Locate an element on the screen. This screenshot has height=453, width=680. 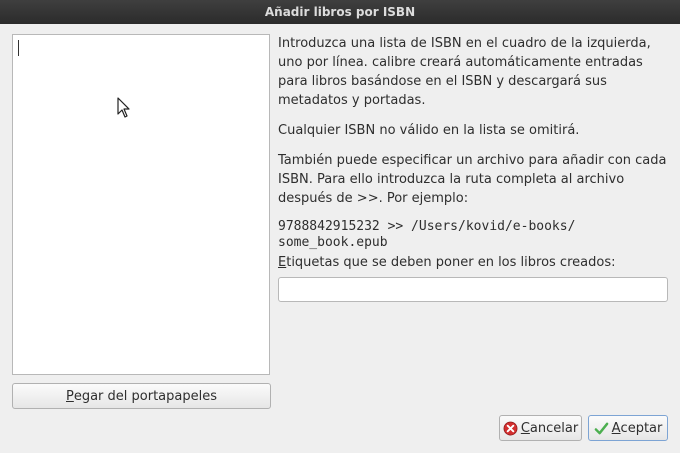
accept-button: Aceptar is located at coordinates (628, 428).